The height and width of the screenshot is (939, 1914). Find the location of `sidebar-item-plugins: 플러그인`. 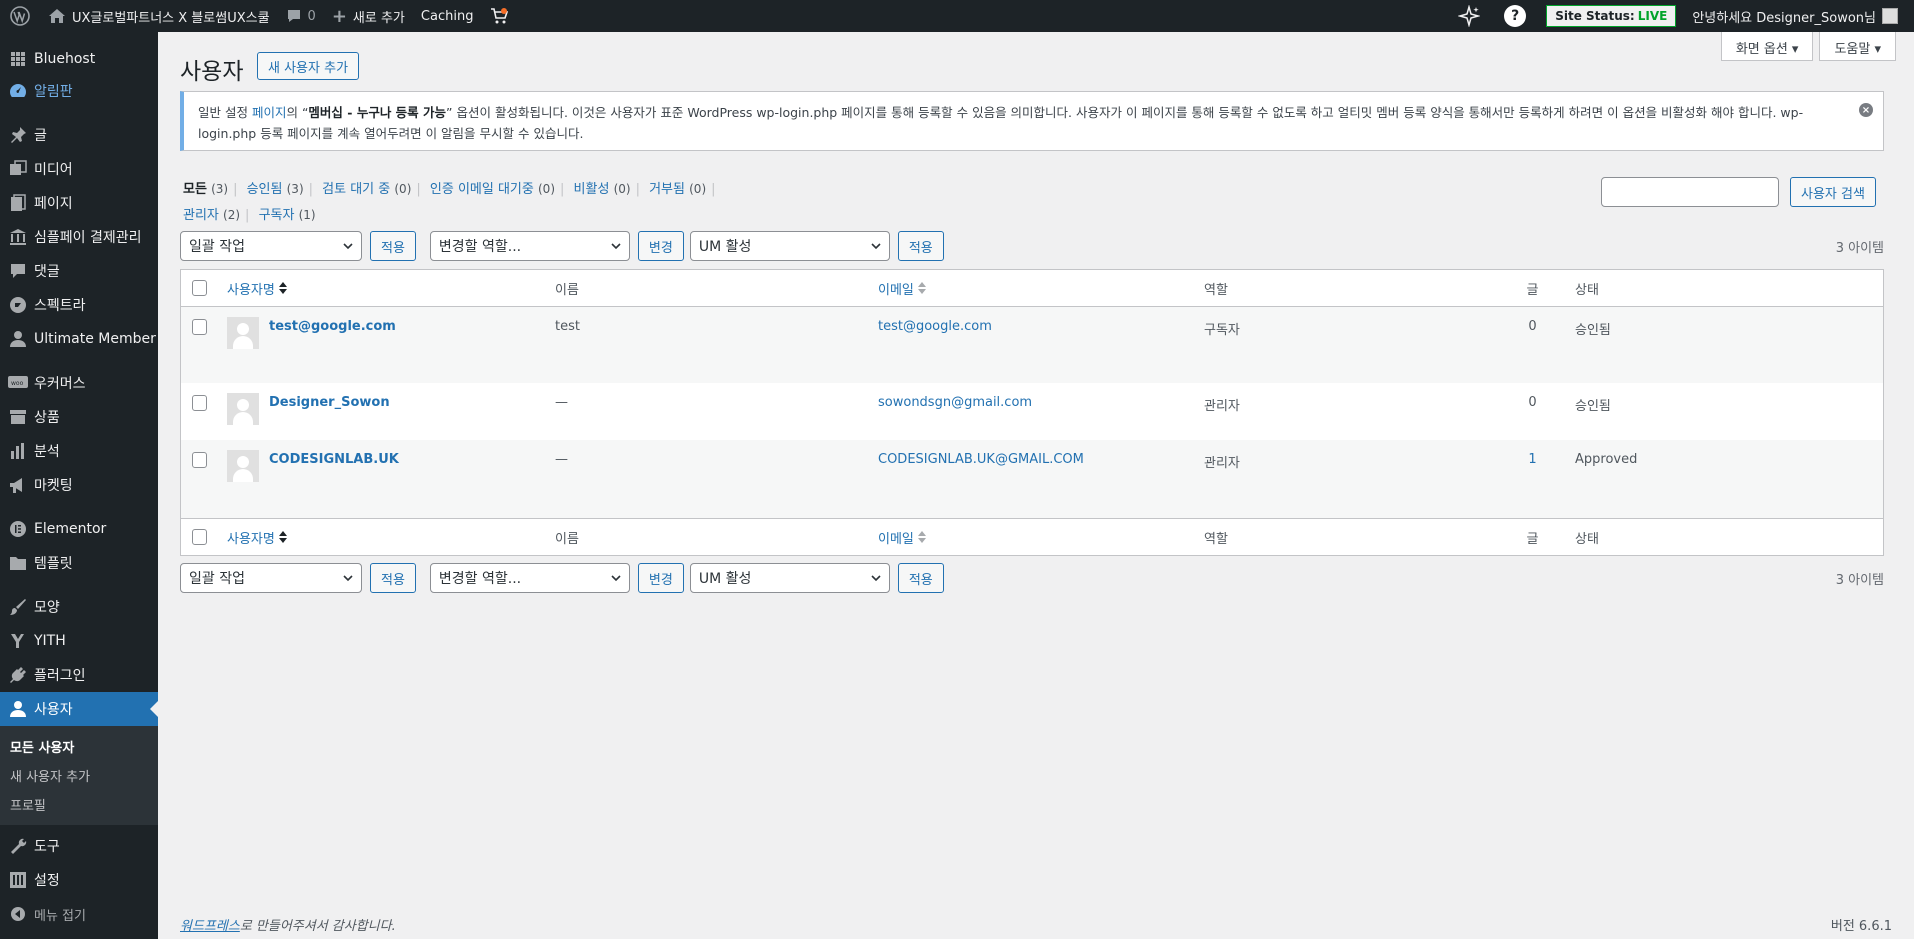

sidebar-item-plugins: 플러그인 is located at coordinates (79, 675).